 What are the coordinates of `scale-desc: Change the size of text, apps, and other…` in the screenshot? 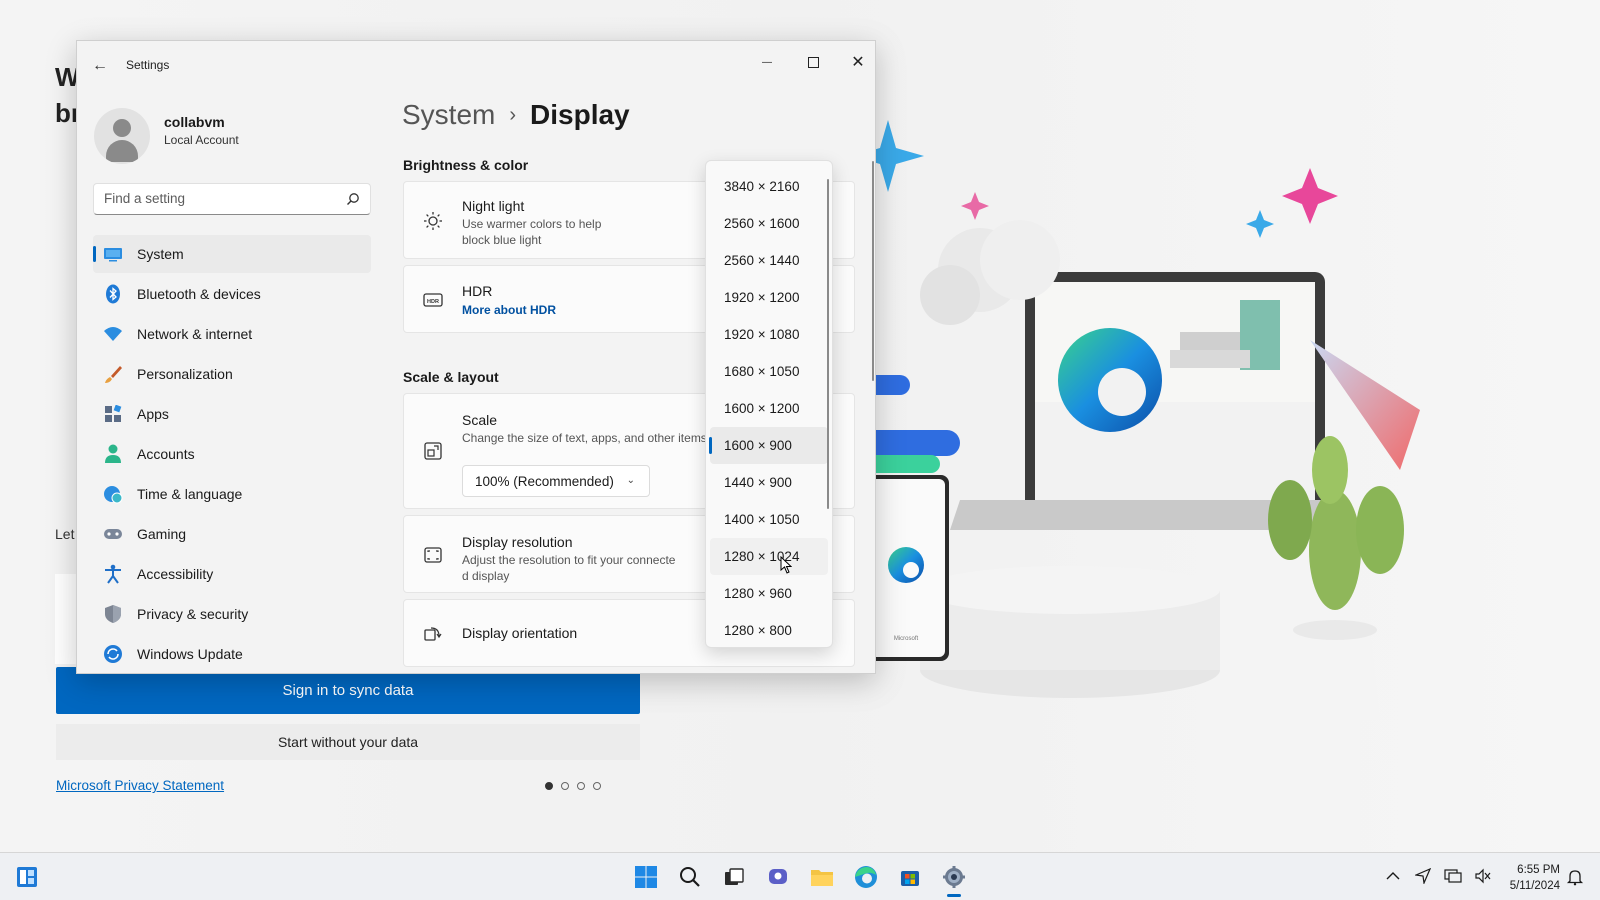 It's located at (584, 438).